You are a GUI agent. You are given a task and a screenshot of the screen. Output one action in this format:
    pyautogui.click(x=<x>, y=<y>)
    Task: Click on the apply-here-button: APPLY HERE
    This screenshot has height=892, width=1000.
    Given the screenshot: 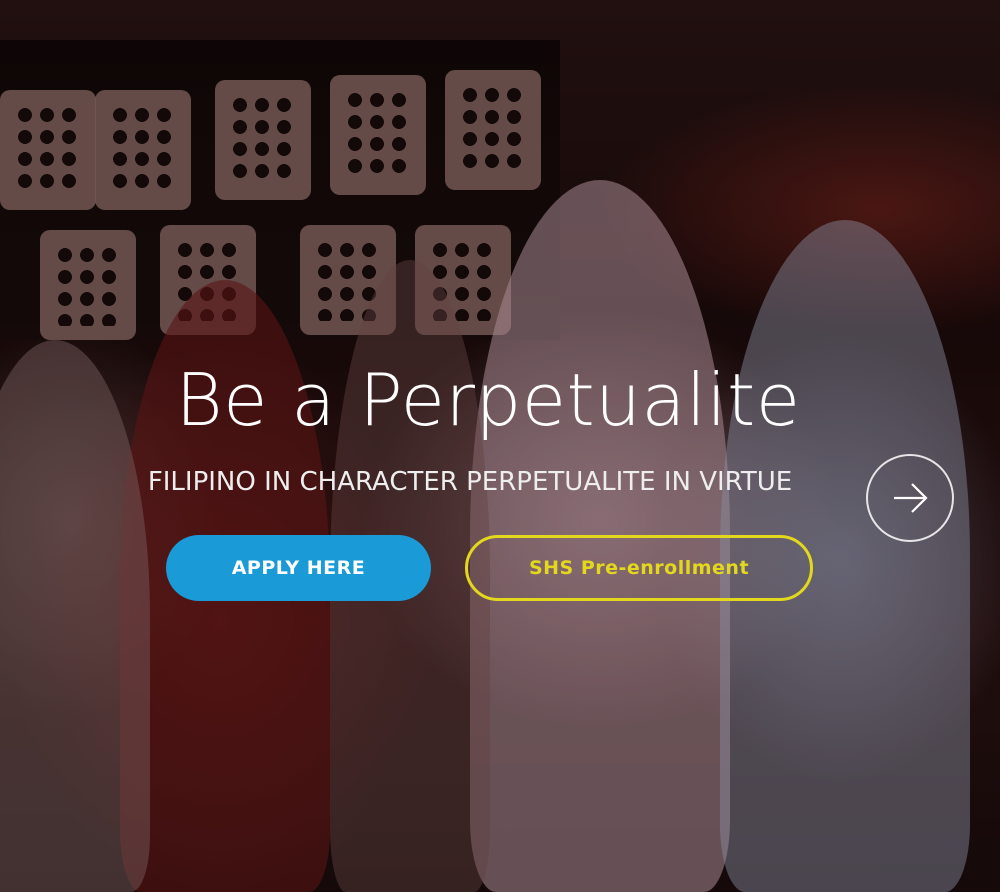 What is the action you would take?
    pyautogui.click(x=298, y=568)
    